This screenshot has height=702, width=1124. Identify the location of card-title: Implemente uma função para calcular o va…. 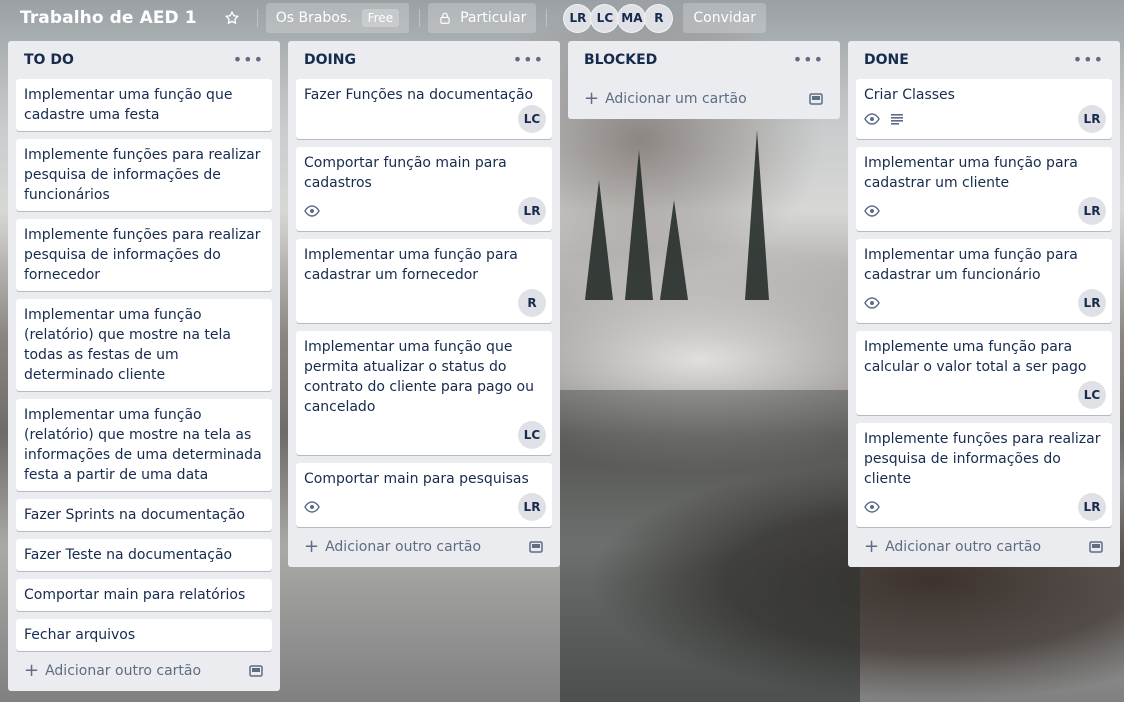
(975, 357).